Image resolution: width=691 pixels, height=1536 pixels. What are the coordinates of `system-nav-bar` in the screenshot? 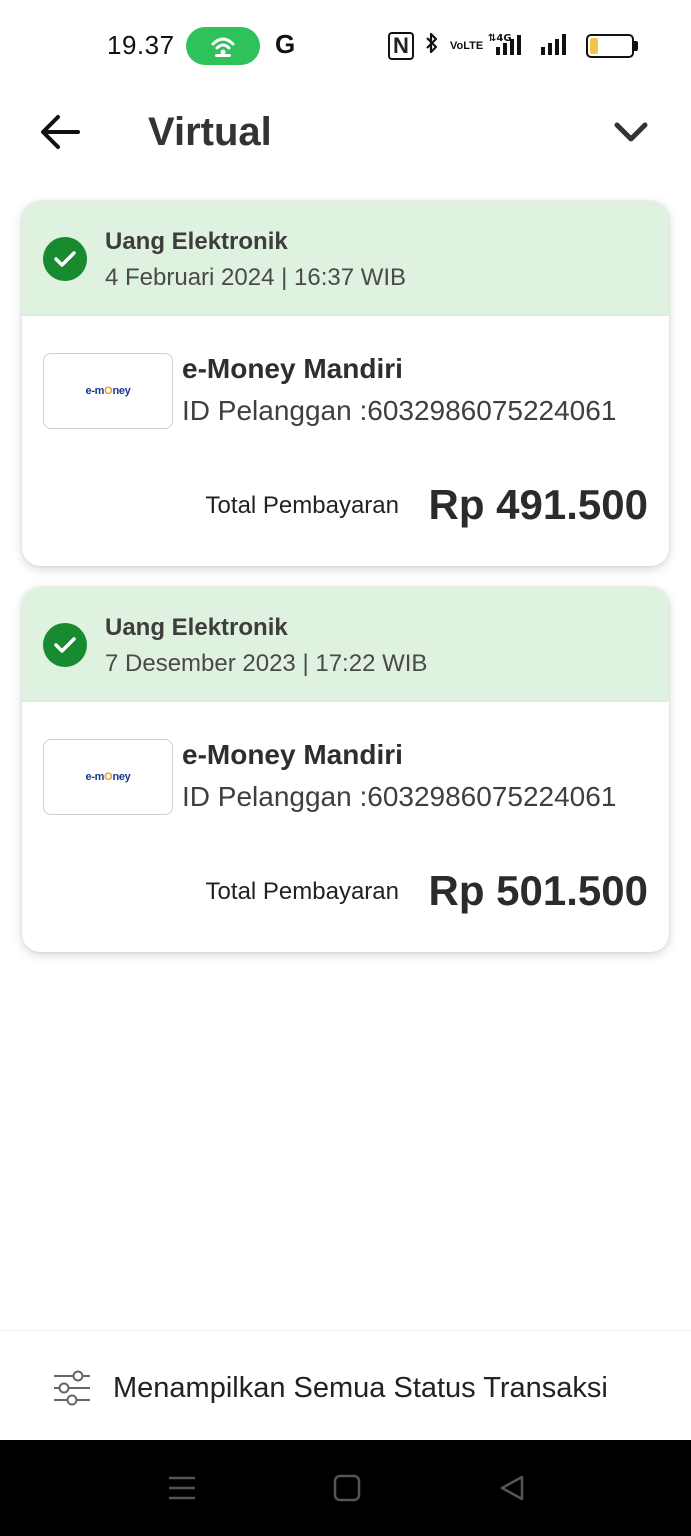 It's located at (345, 1488).